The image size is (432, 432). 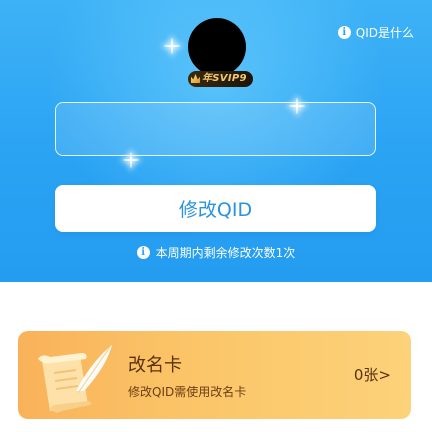 What do you see at coordinates (215, 208) in the screenshot?
I see `modify-qid-button: 修改QID` at bounding box center [215, 208].